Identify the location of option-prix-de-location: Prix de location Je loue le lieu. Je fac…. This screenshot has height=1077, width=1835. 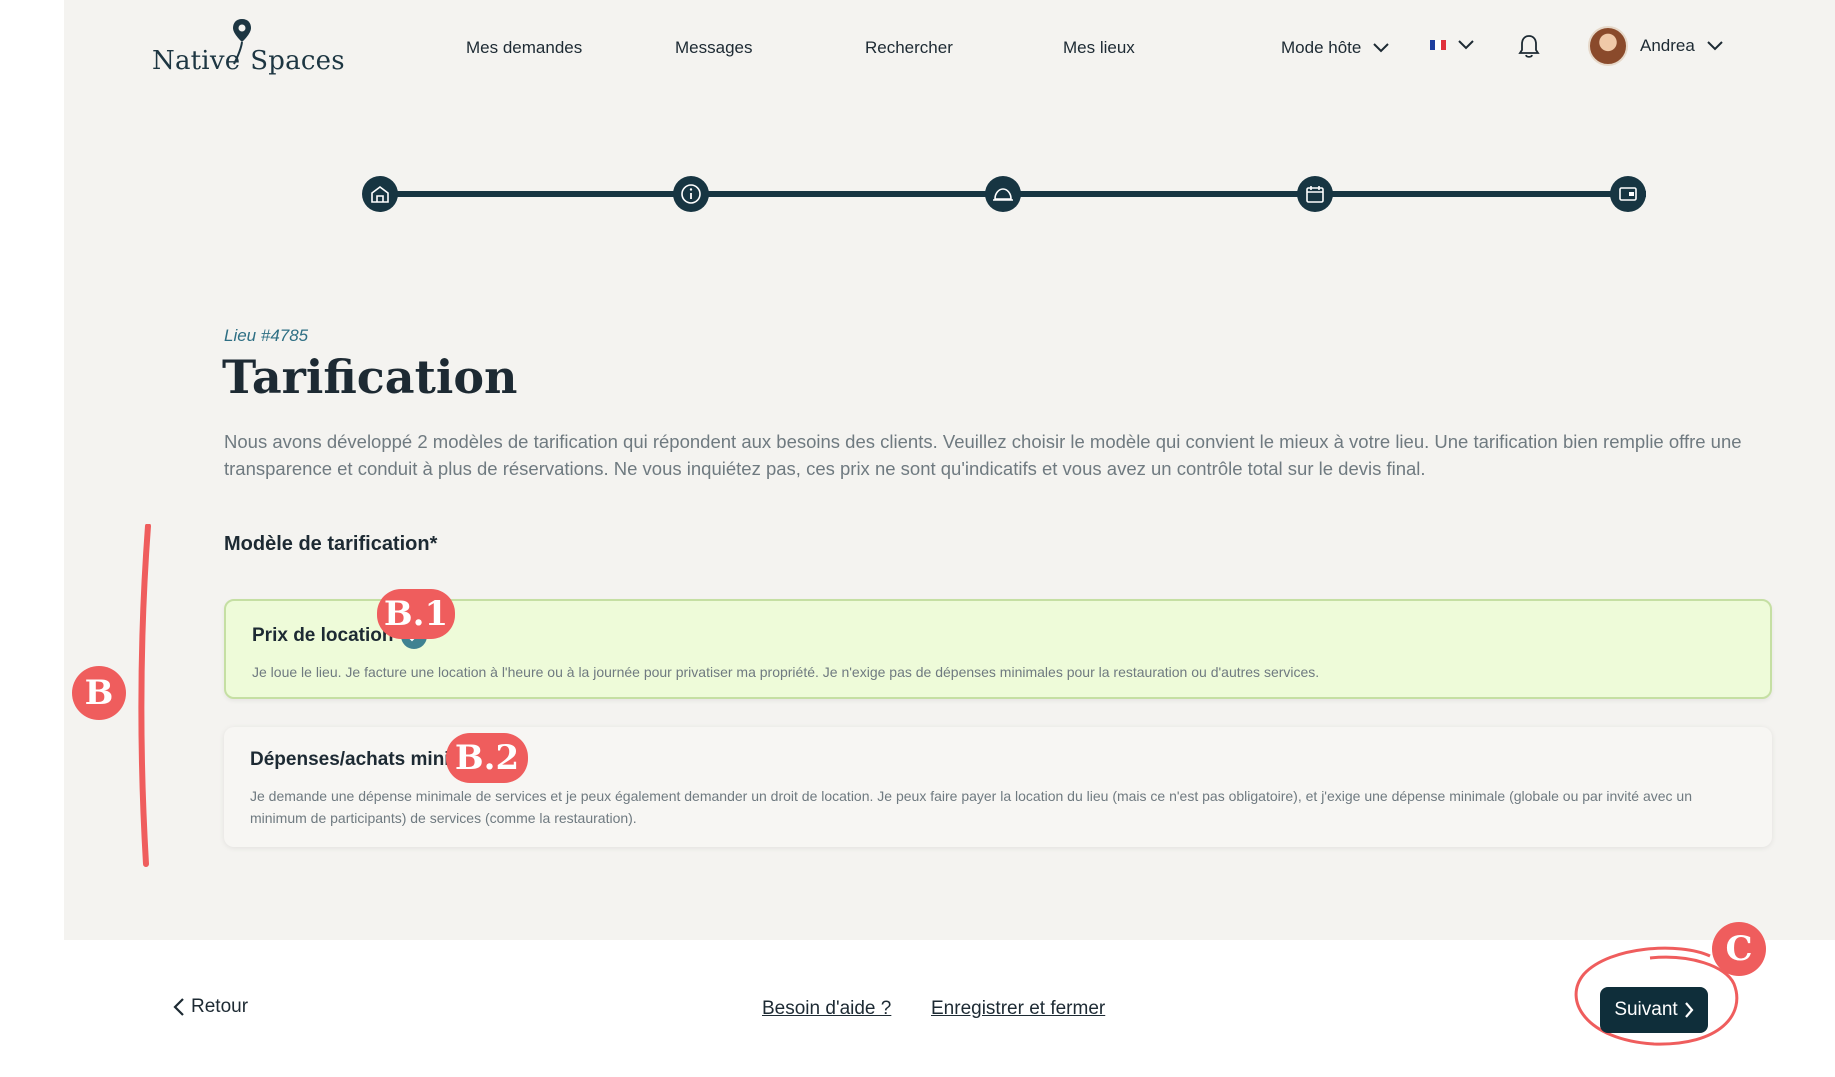
(998, 649).